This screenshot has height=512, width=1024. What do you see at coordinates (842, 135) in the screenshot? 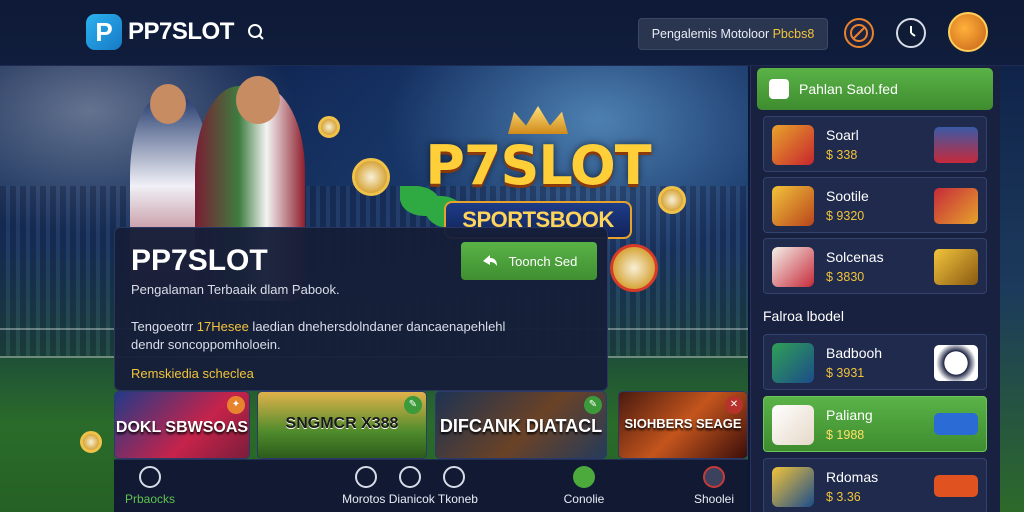
I see `sidebar-item-name: Soarl` at bounding box center [842, 135].